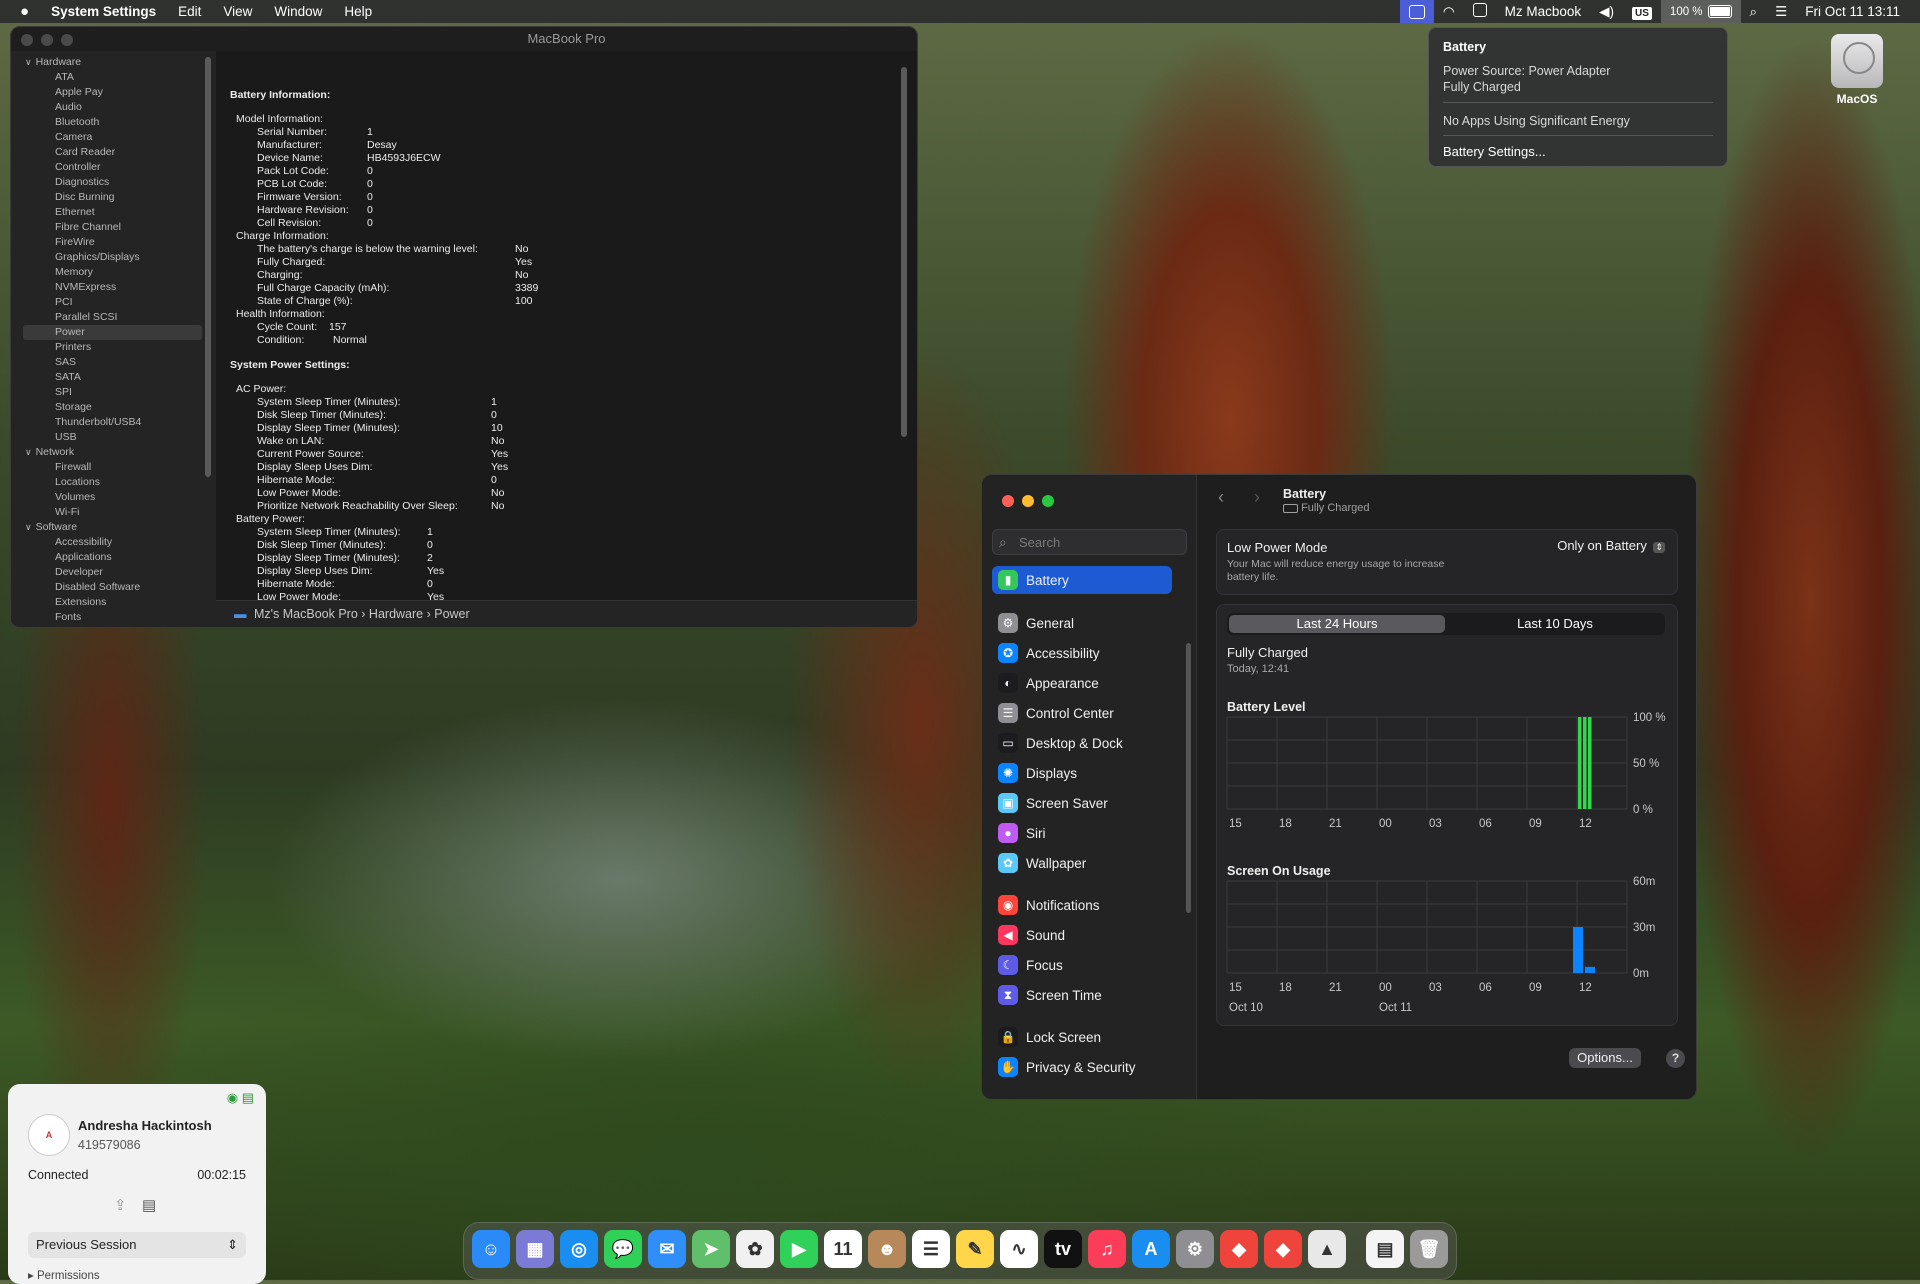 The image size is (1920, 1284). I want to click on sidebar-item-control-center: ☰ Control Center, so click(1082, 713).